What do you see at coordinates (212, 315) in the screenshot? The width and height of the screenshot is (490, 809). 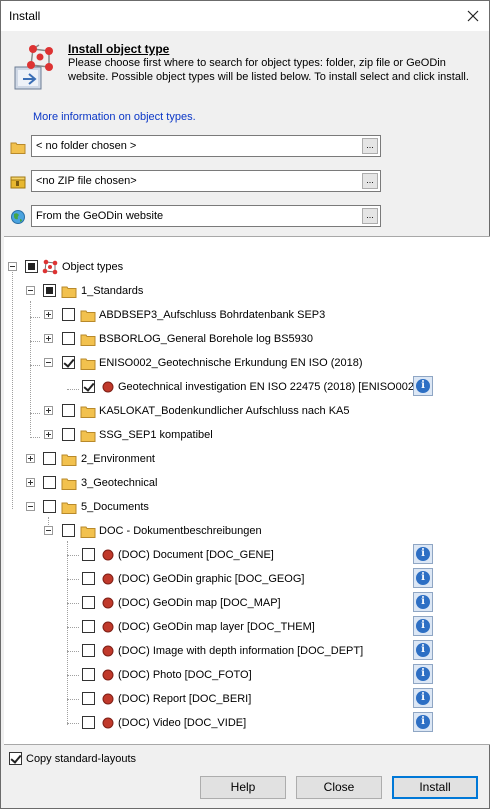 I see `tree-node-label: ABDBSEP3_Aufschluss Bohrdatenbank SEP3` at bounding box center [212, 315].